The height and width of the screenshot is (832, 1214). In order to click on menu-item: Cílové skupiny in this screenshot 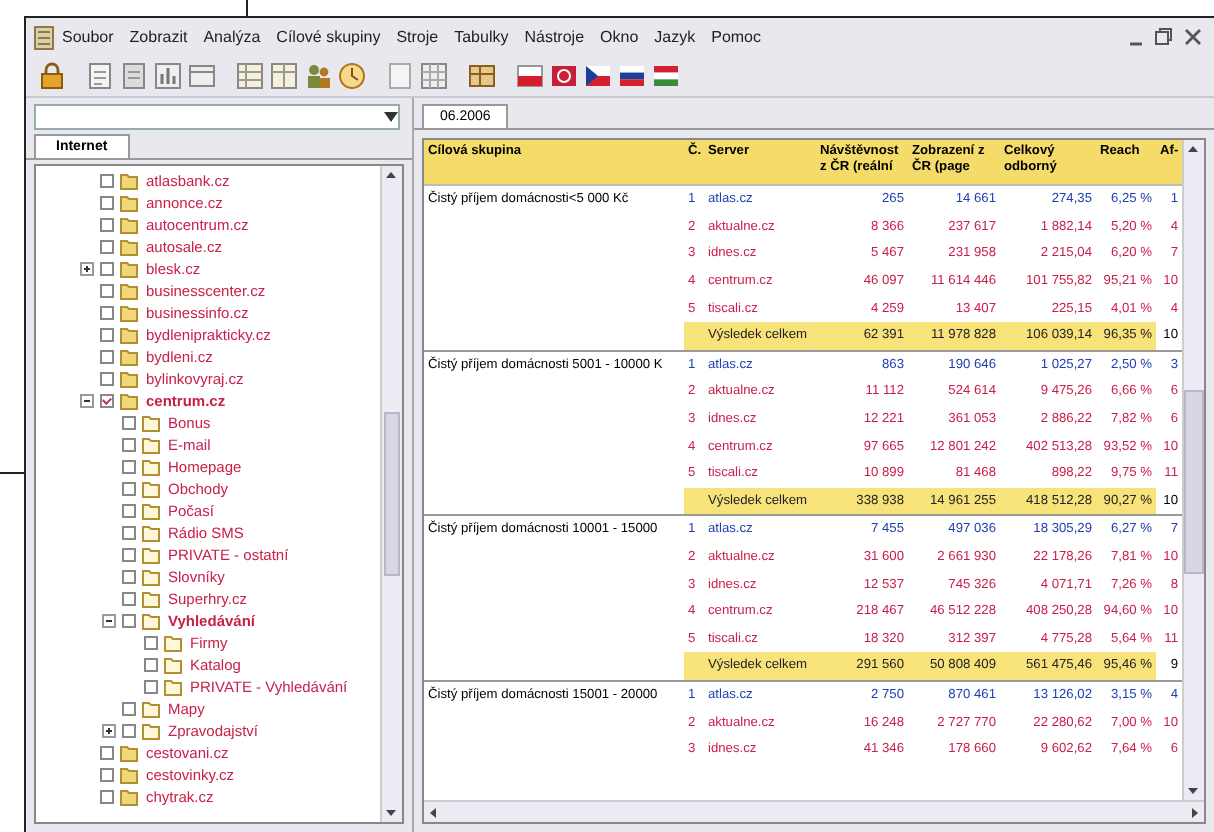, I will do `click(328, 37)`.